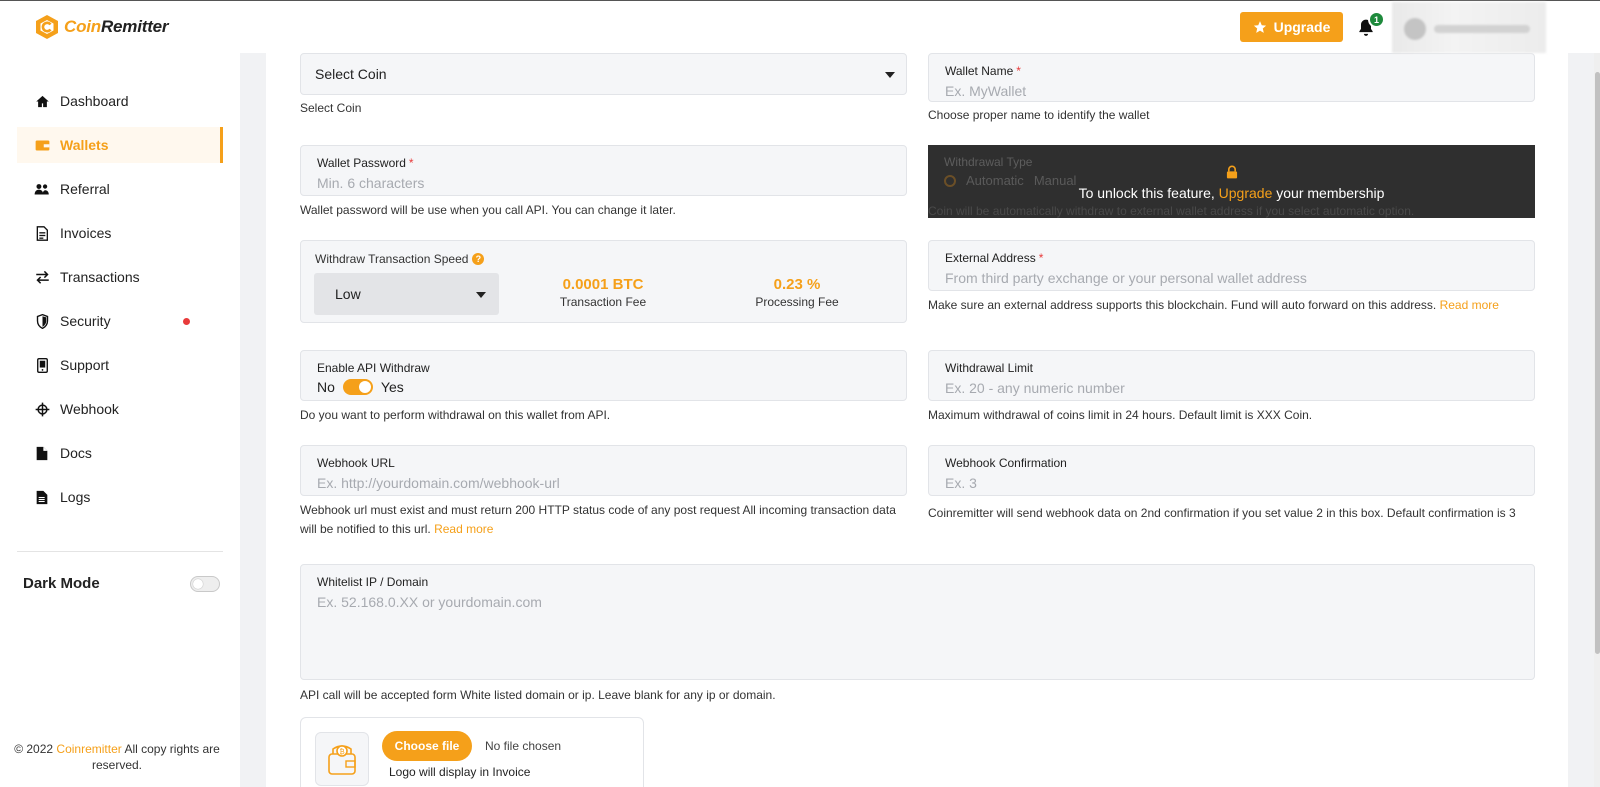  I want to click on sidebar-item-webhook: Webhook, so click(120, 409).